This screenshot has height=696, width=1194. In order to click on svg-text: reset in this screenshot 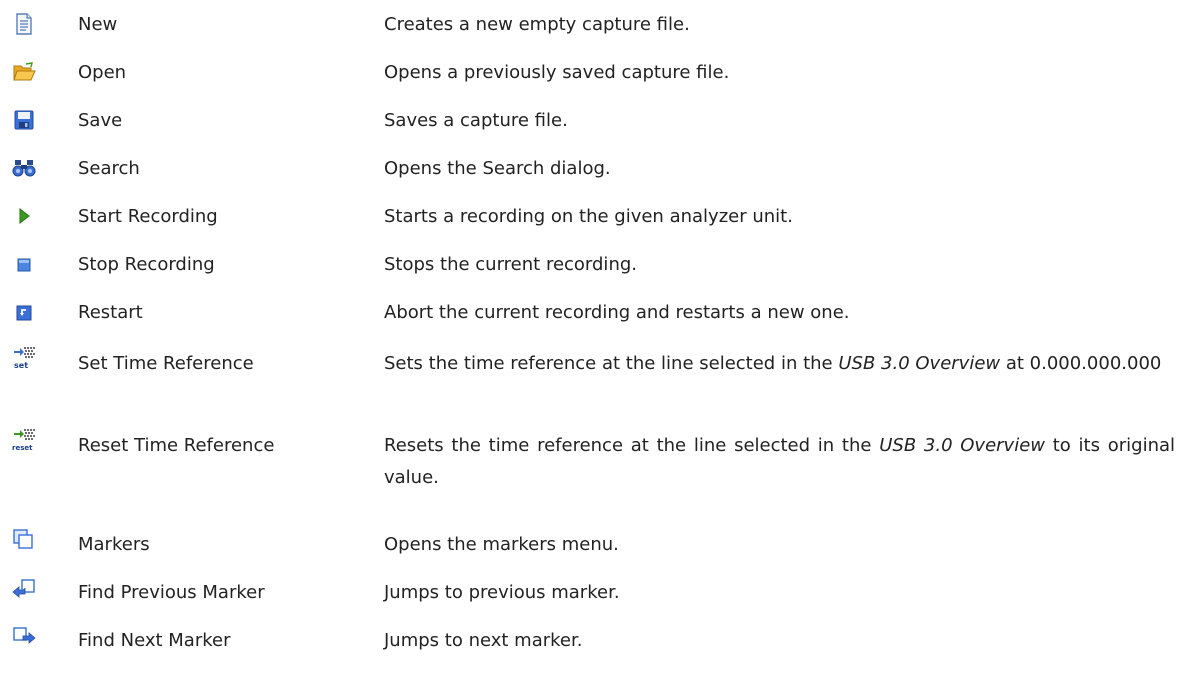, I will do `click(22, 448)`.